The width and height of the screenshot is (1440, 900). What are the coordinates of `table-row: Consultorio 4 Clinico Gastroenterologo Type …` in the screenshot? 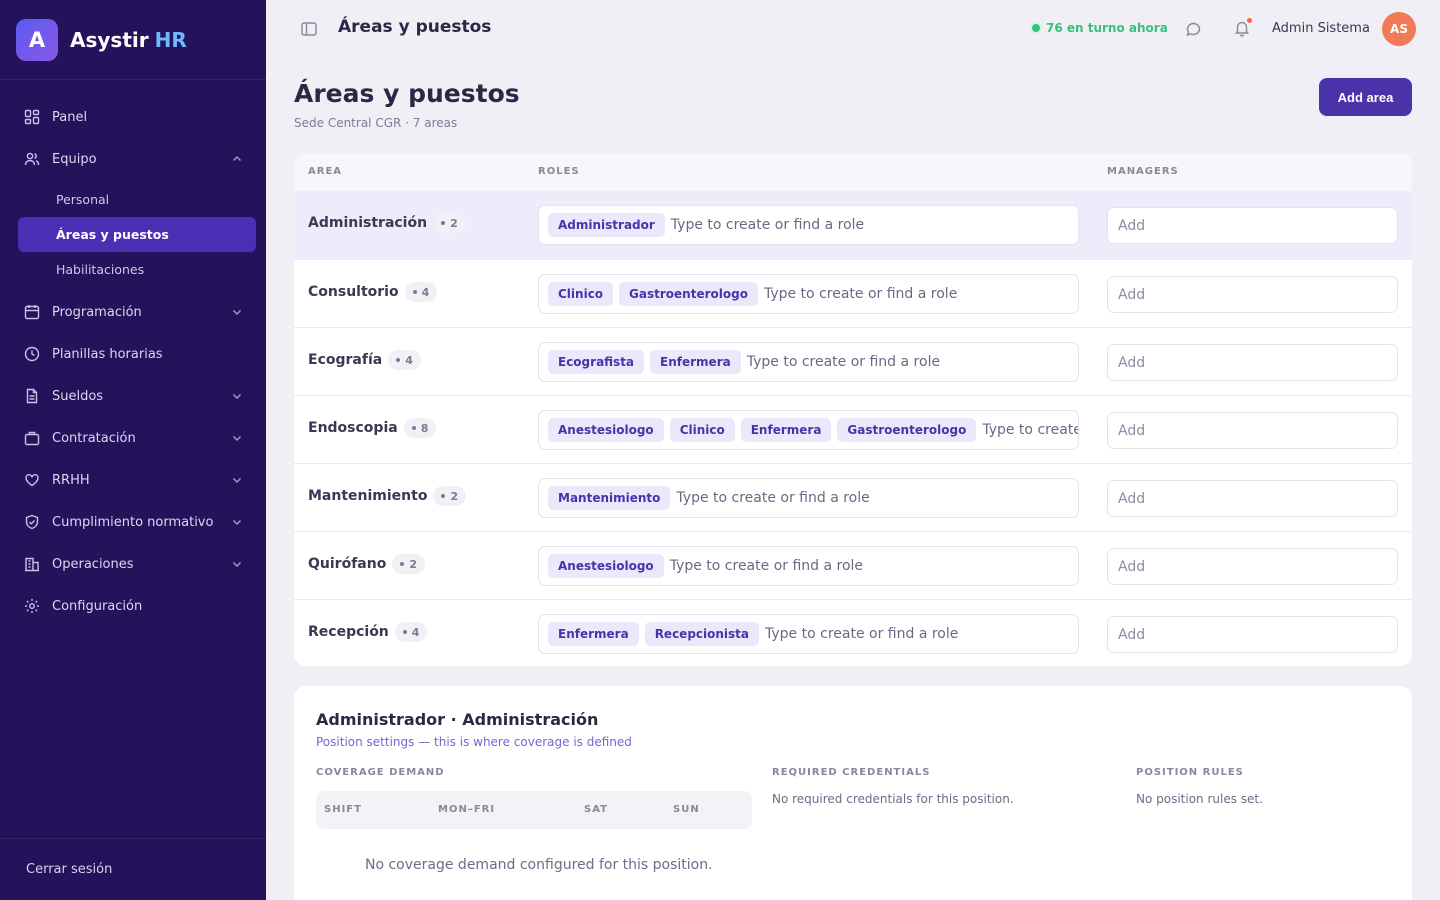 It's located at (853, 293).